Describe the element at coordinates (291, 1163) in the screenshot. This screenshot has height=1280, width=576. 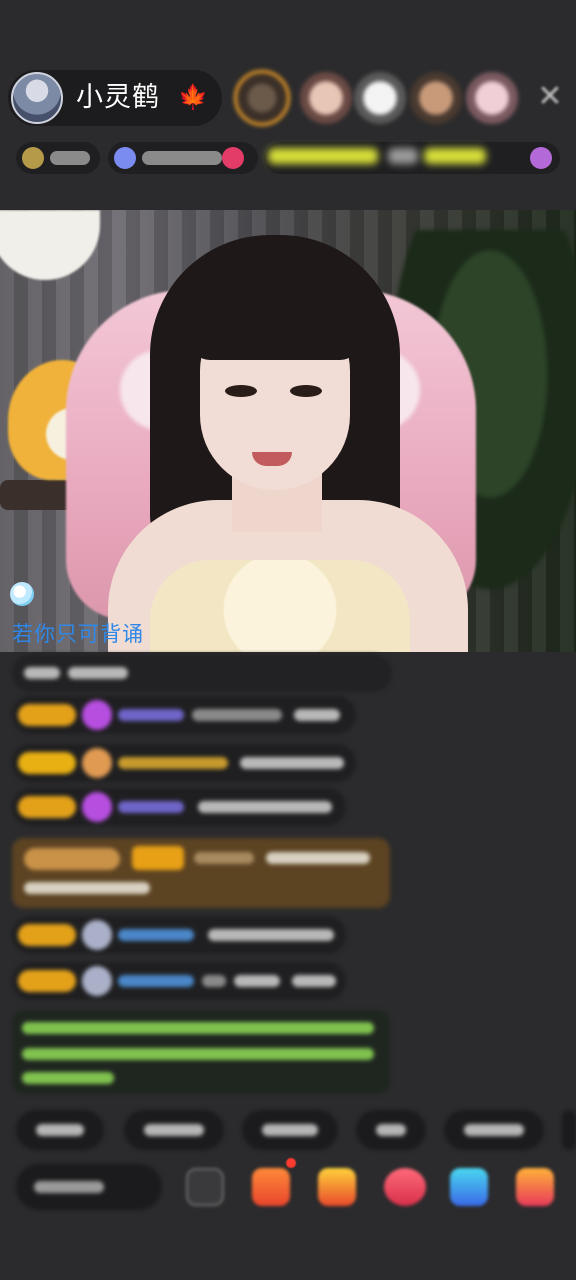
I see `notification-dot` at that location.